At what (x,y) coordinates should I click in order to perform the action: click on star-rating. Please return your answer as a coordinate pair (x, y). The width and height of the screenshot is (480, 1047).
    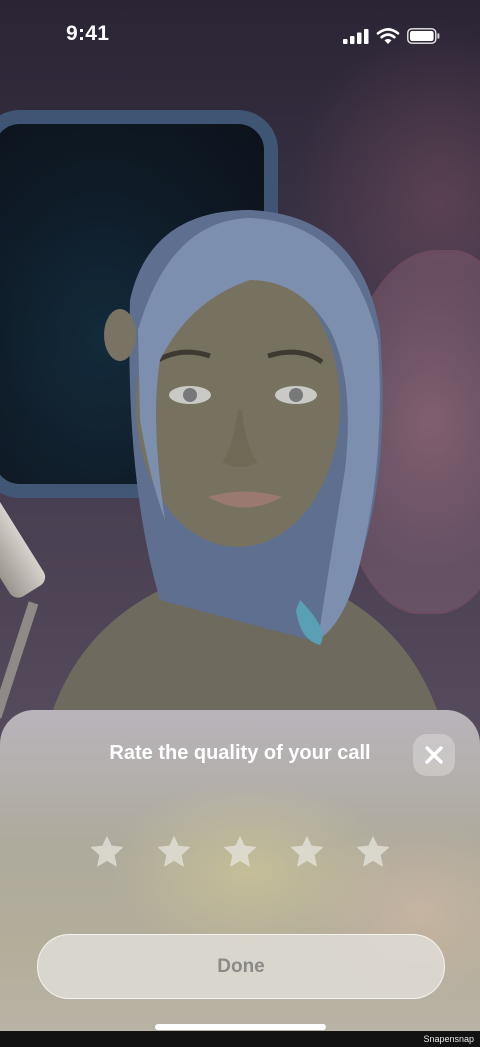
    Looking at the image, I should click on (240, 852).